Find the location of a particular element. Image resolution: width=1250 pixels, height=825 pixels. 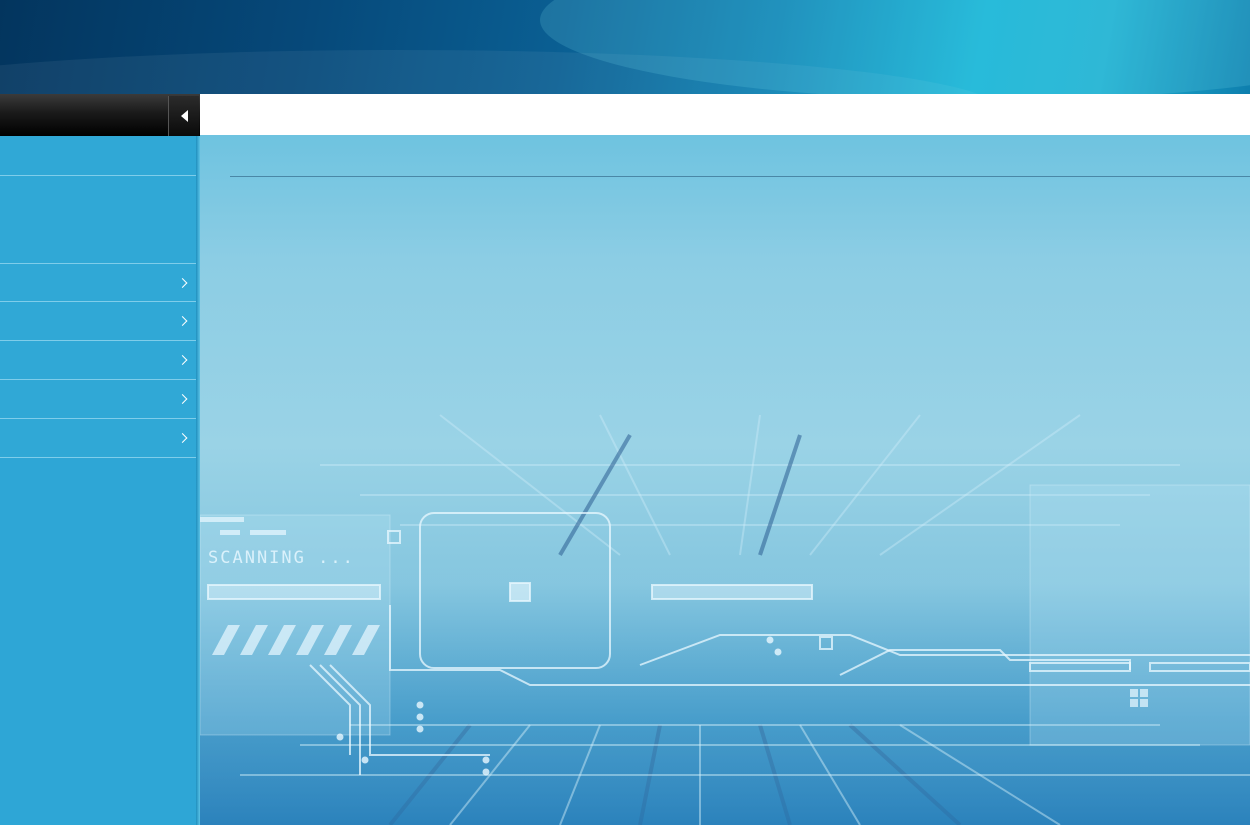

sidebar-header is located at coordinates (100, 115).